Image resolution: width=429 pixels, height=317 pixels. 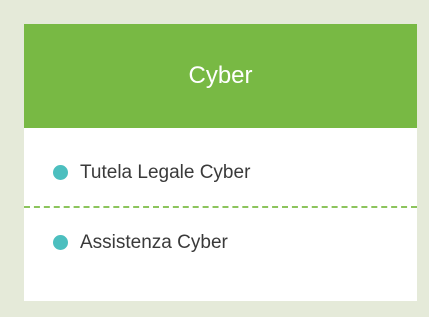 I want to click on list-item-label: Tutela Legale Cyber, so click(x=165, y=172).